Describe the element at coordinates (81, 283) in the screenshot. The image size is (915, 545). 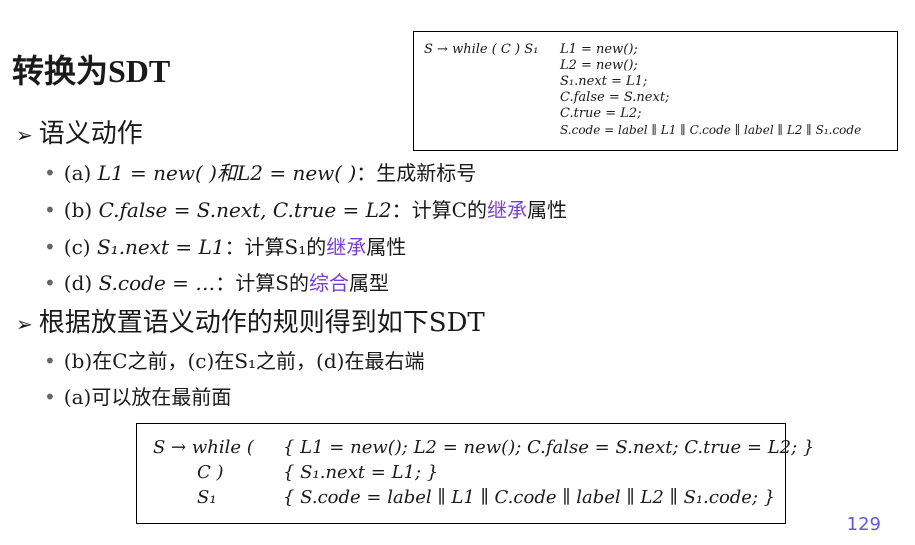
I see `item-prefix: (d)` at that location.